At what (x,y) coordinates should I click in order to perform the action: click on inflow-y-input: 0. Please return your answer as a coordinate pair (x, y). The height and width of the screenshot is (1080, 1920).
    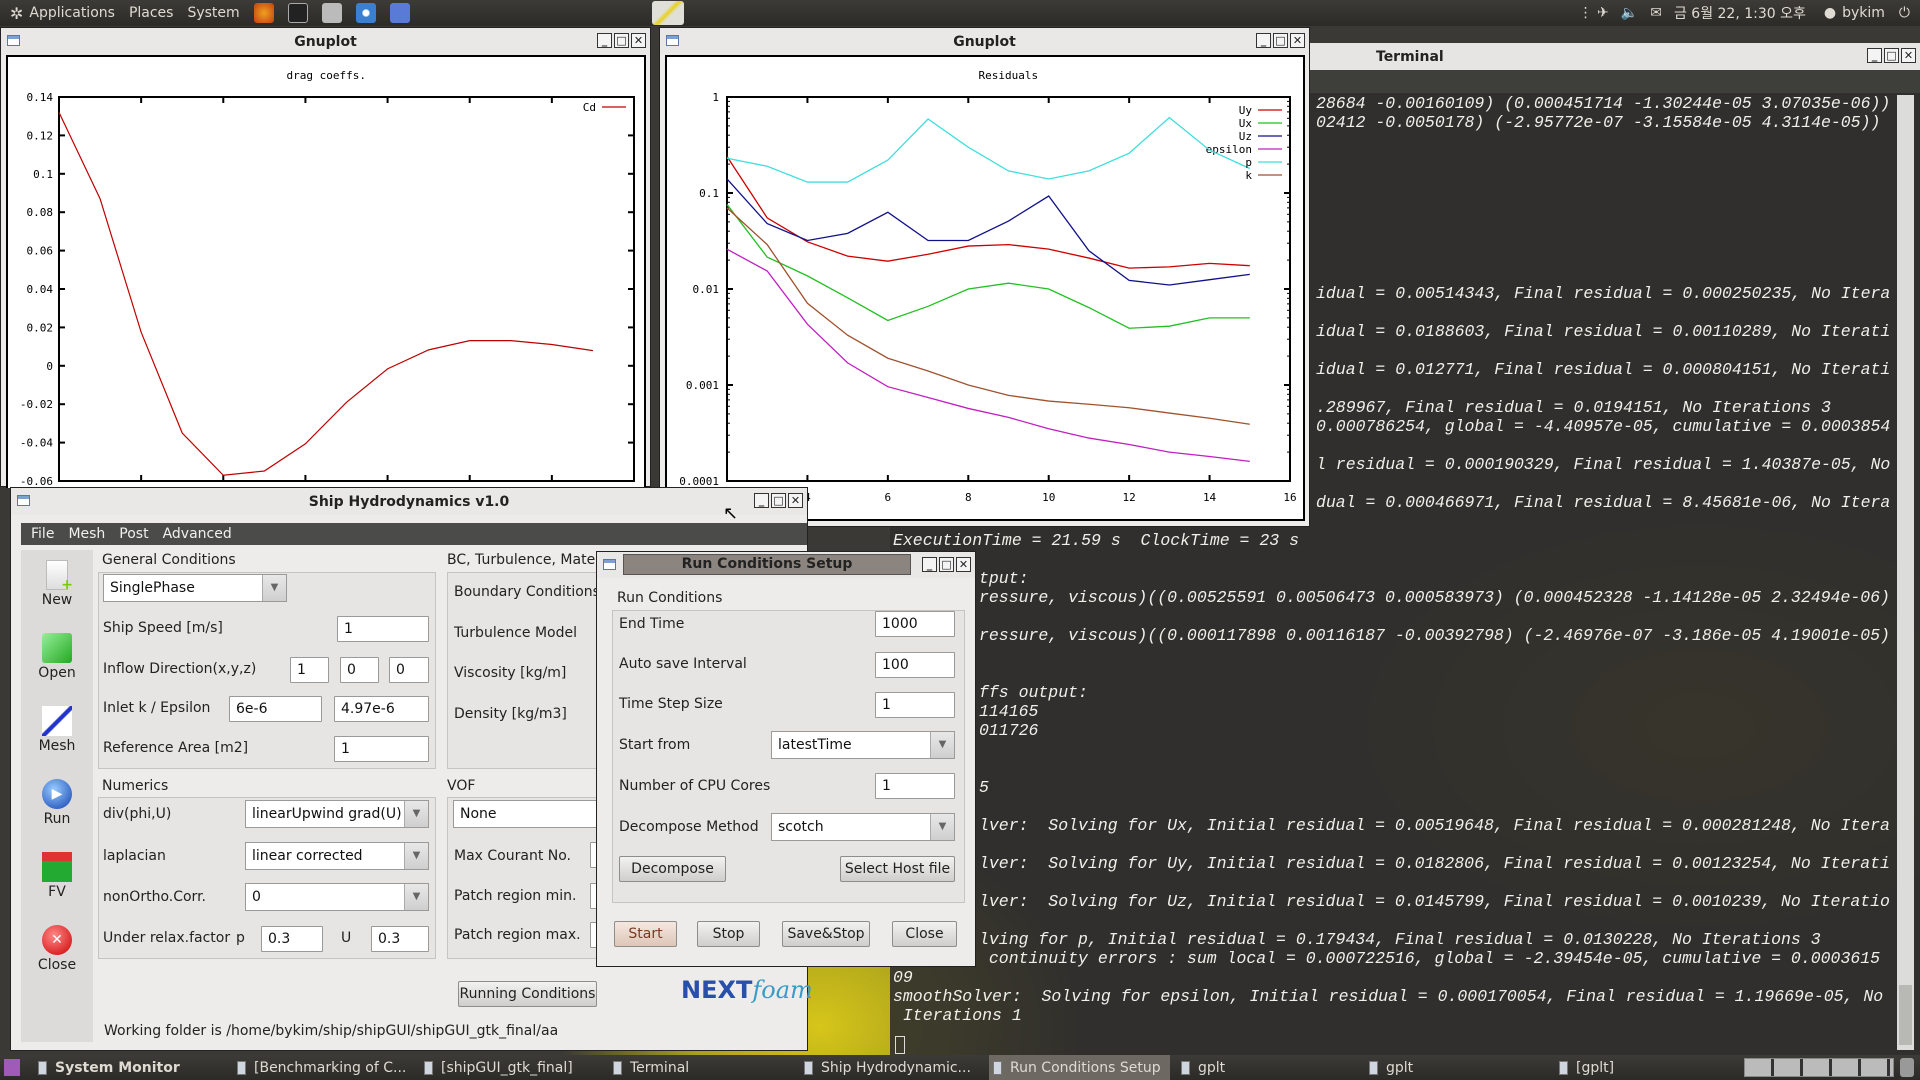
    Looking at the image, I should click on (359, 670).